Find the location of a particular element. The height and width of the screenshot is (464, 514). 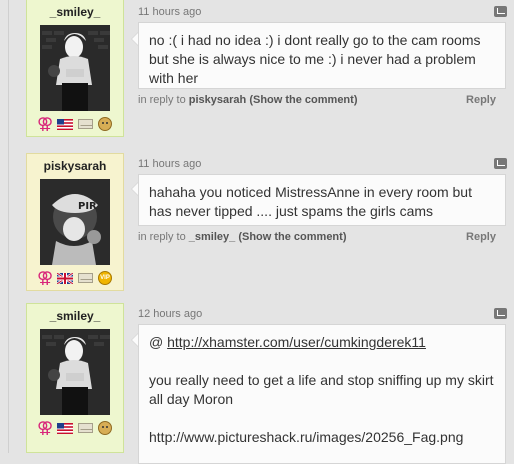

reply-target-user: _smiley_ is located at coordinates (212, 237).